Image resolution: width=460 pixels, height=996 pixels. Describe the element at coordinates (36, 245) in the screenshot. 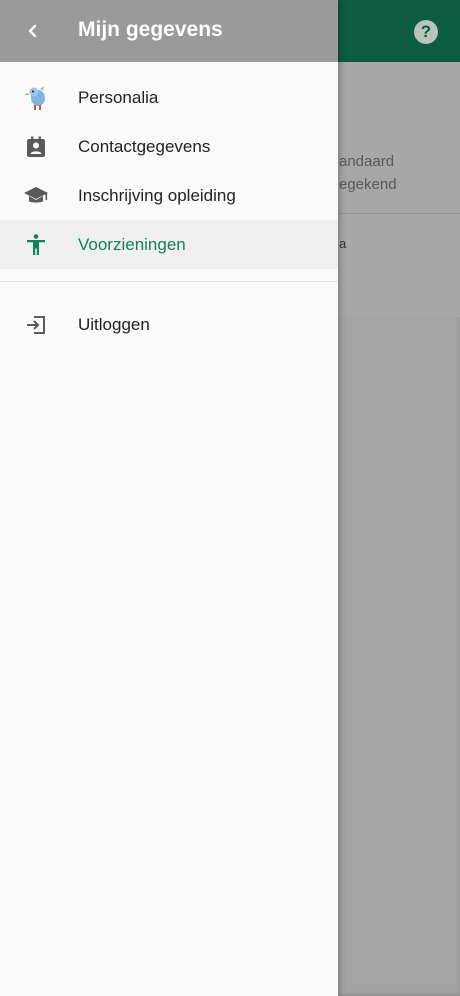

I see `accessibility-icon` at that location.